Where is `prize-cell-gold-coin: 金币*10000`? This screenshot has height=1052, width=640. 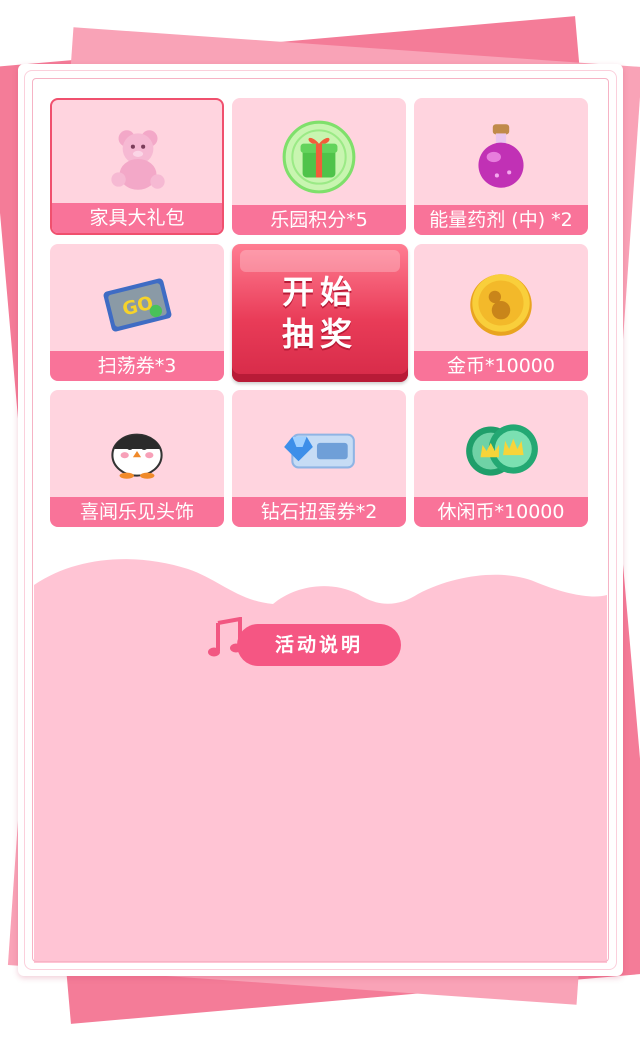 prize-cell-gold-coin: 金币*10000 is located at coordinates (501, 312).